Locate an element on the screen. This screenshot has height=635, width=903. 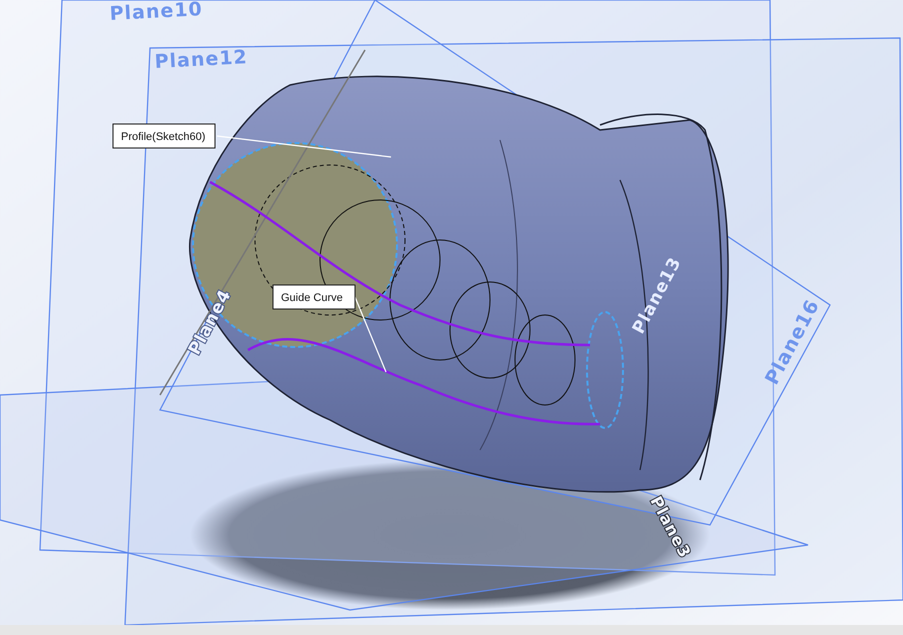
plane-label: Plane10 is located at coordinates (156, 12).